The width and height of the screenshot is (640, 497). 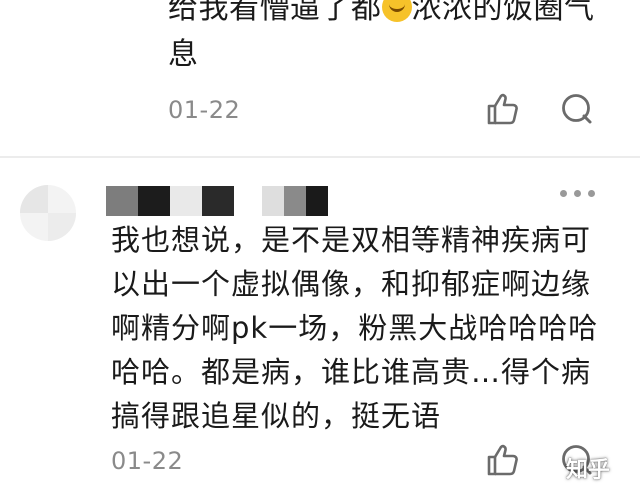 What do you see at coordinates (396, 11) in the screenshot?
I see `rofl-emoji-icon` at bounding box center [396, 11].